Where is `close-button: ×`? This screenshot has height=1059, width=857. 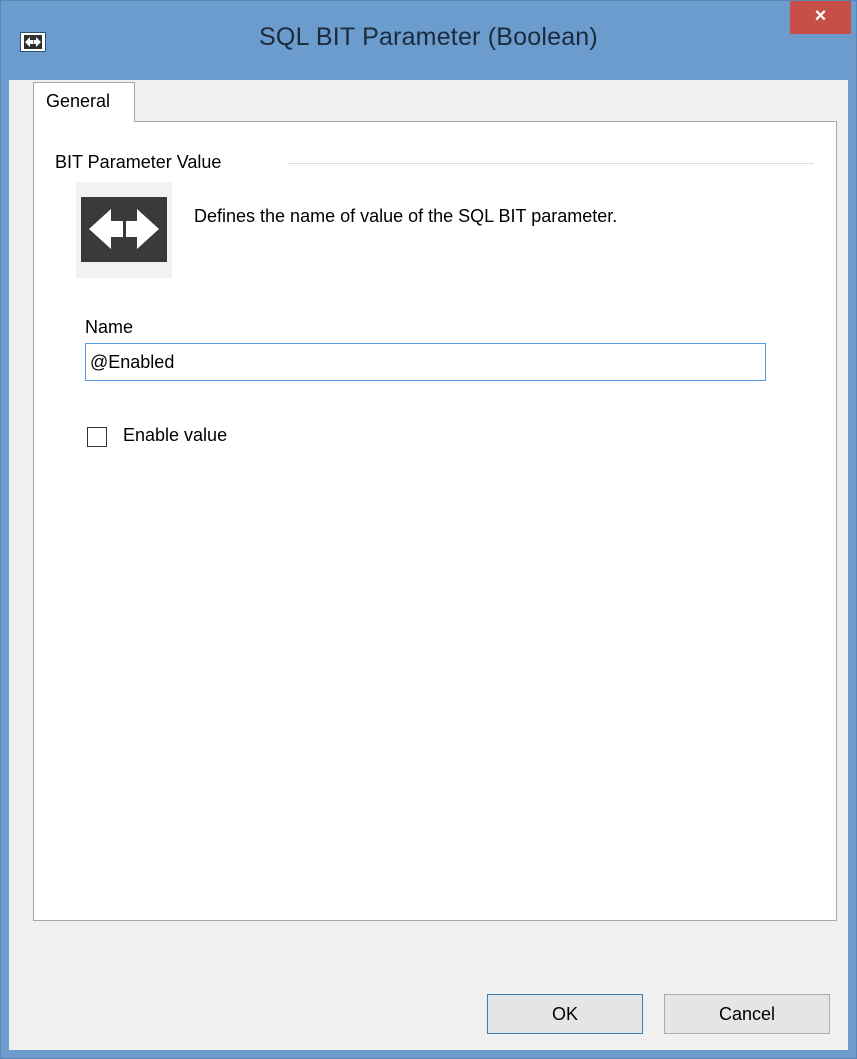
close-button: × is located at coordinates (820, 17).